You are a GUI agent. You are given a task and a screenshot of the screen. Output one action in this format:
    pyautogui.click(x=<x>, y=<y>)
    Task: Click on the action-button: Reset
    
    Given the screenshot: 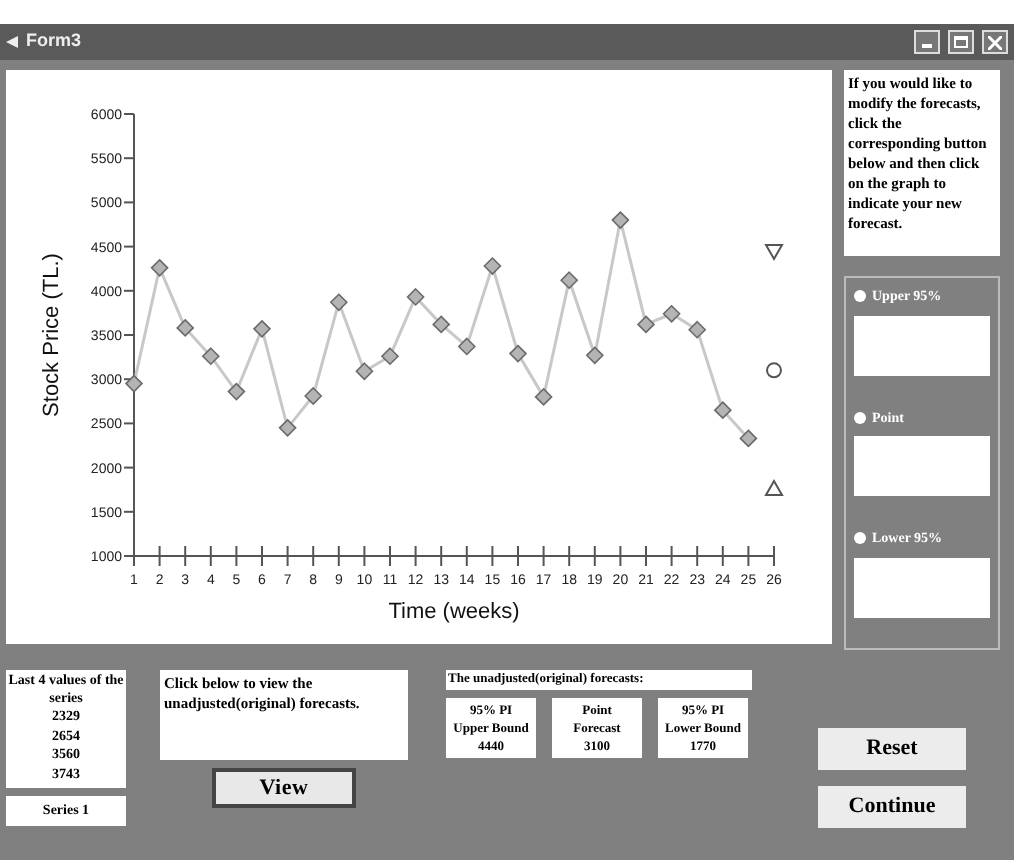 What is the action you would take?
    pyautogui.click(x=892, y=749)
    